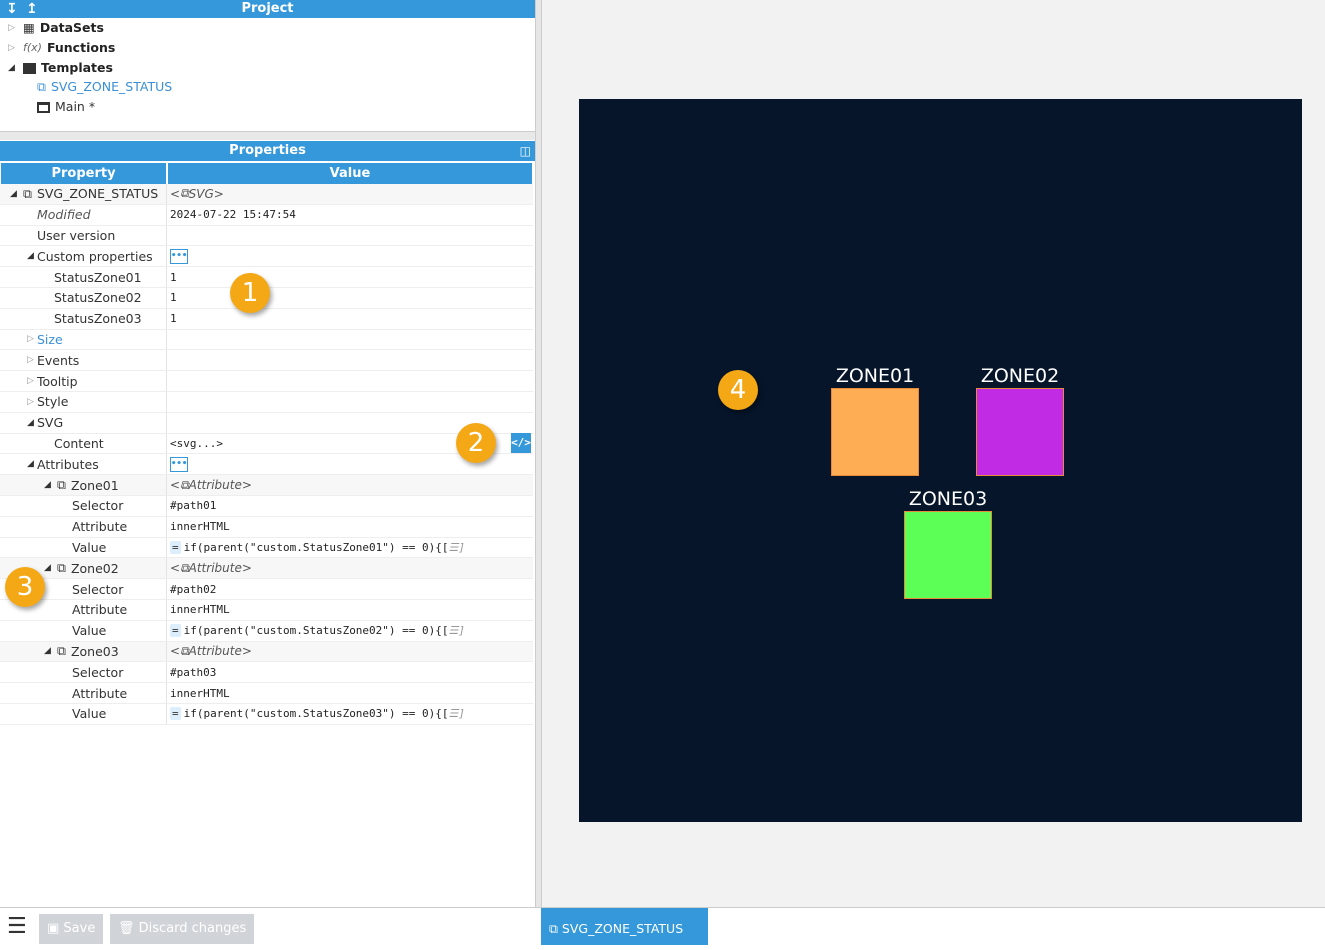 The width and height of the screenshot is (1325, 950). What do you see at coordinates (266, 381) in the screenshot?
I see `property-row-tooltip: ▷ Tooltip` at bounding box center [266, 381].